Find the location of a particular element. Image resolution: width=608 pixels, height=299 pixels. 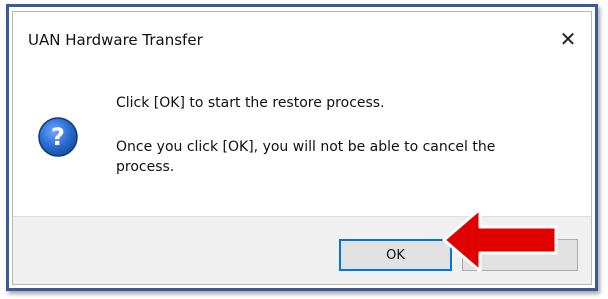

message-primary: Click [OK] to start the restore process. is located at coordinates (250, 103).